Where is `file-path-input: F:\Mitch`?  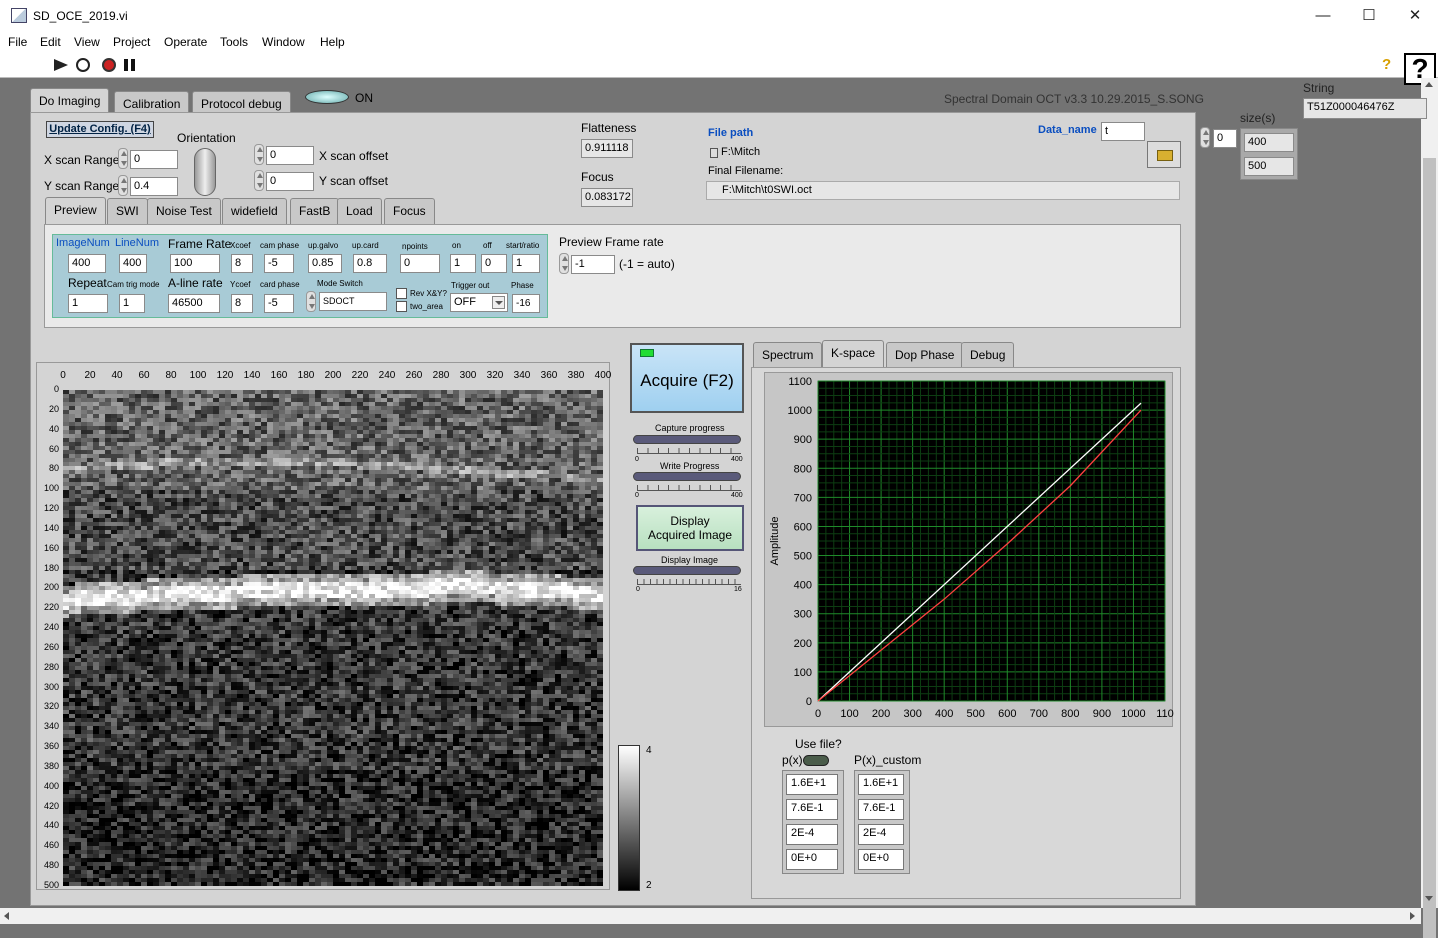
file-path-input: F:\Mitch is located at coordinates (931, 154).